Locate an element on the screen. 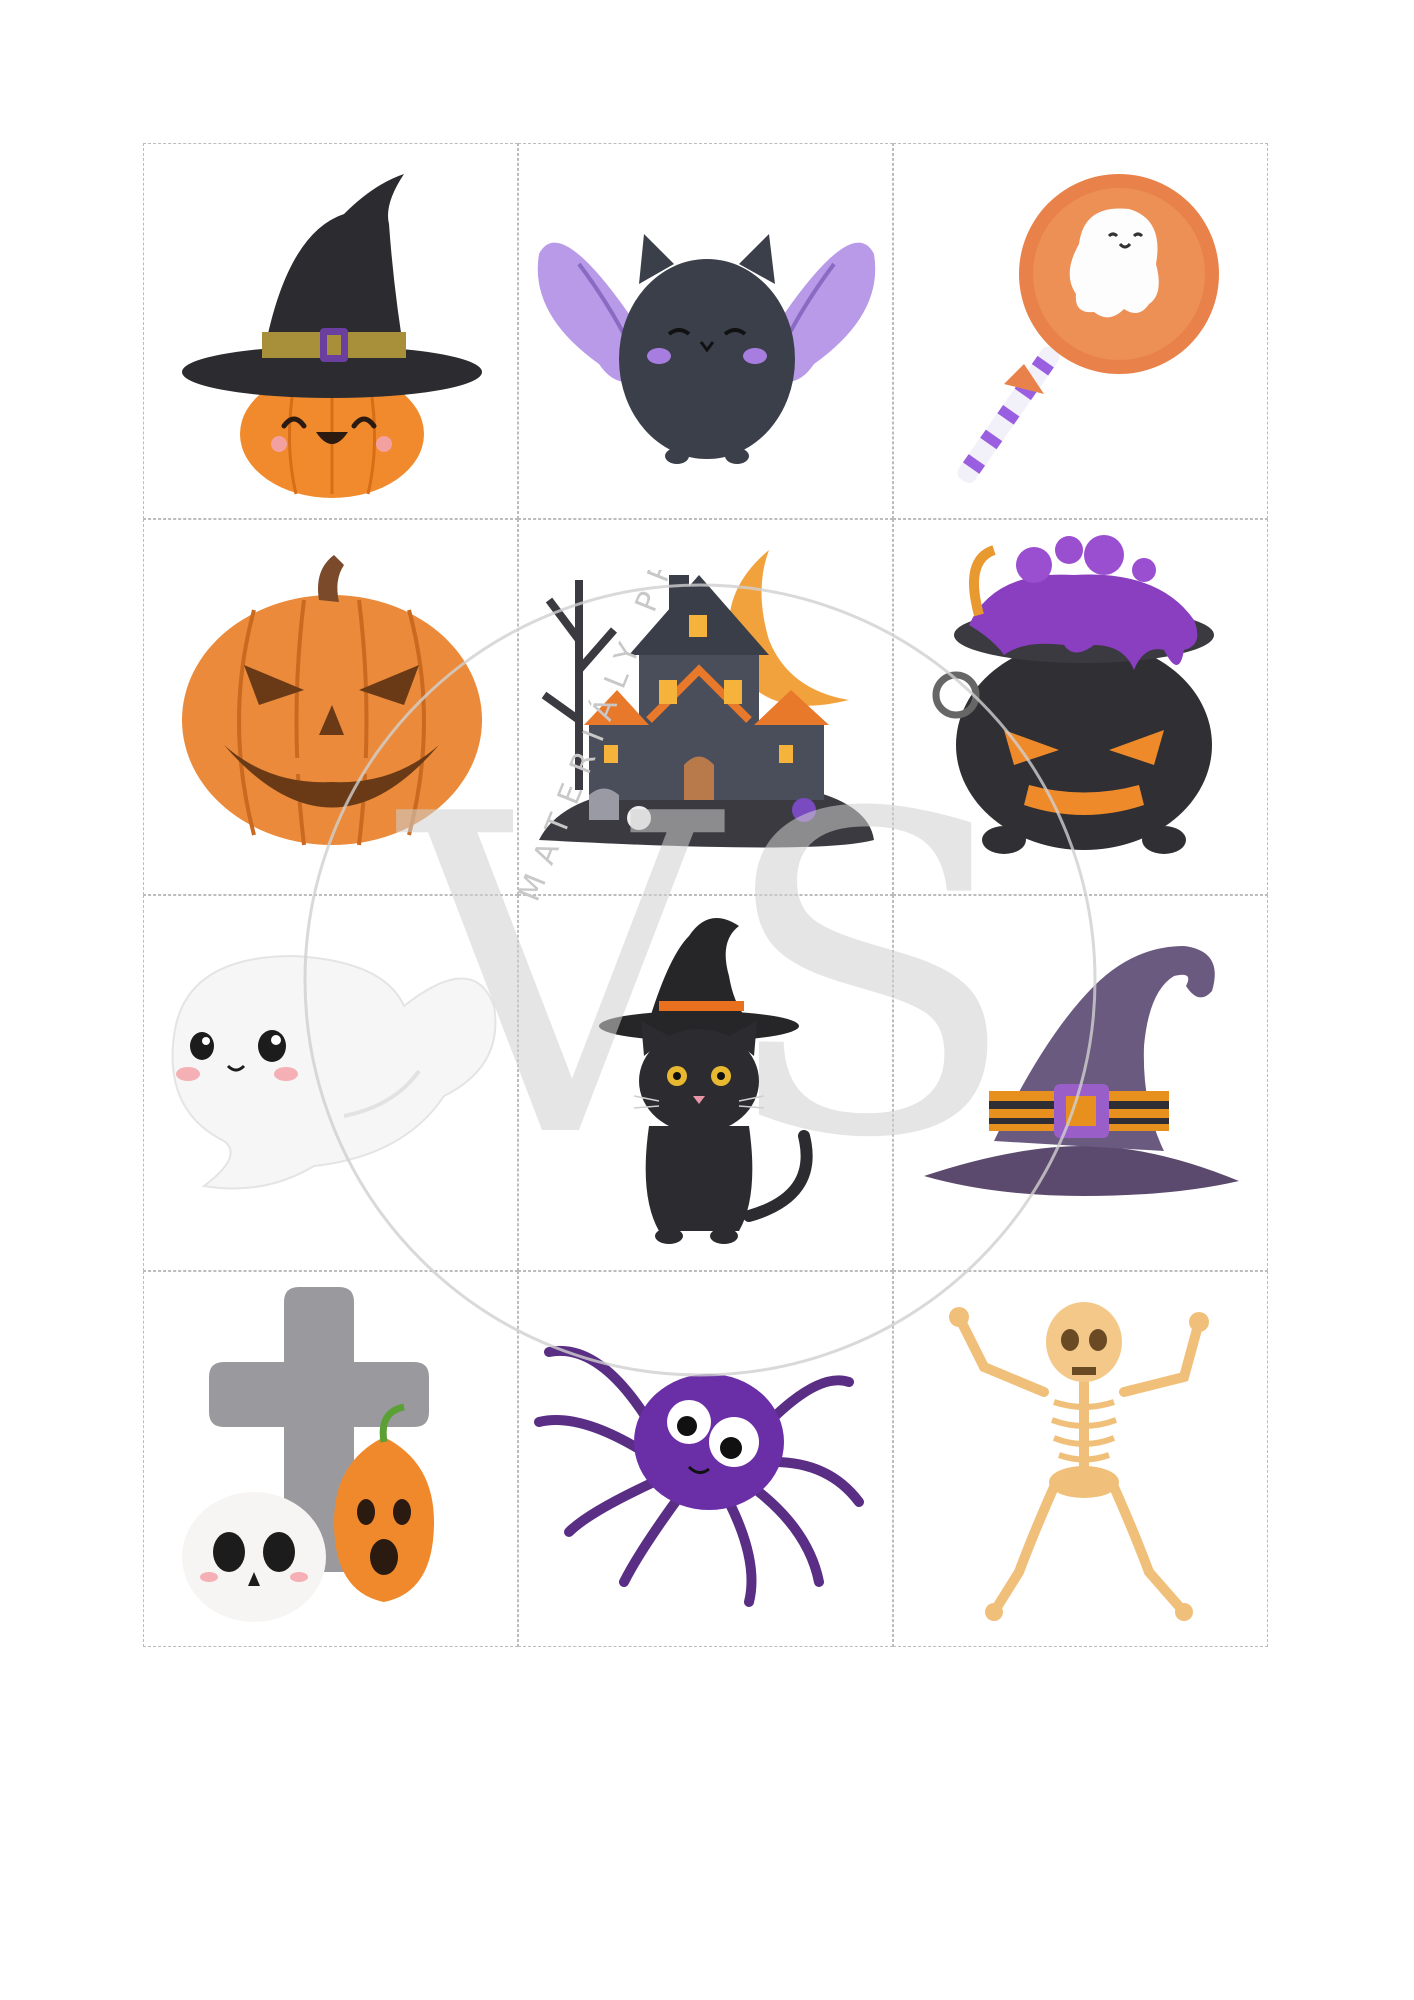 This screenshot has width=1414, height=2000. card-pumpkin-witch-hat is located at coordinates (330, 331).